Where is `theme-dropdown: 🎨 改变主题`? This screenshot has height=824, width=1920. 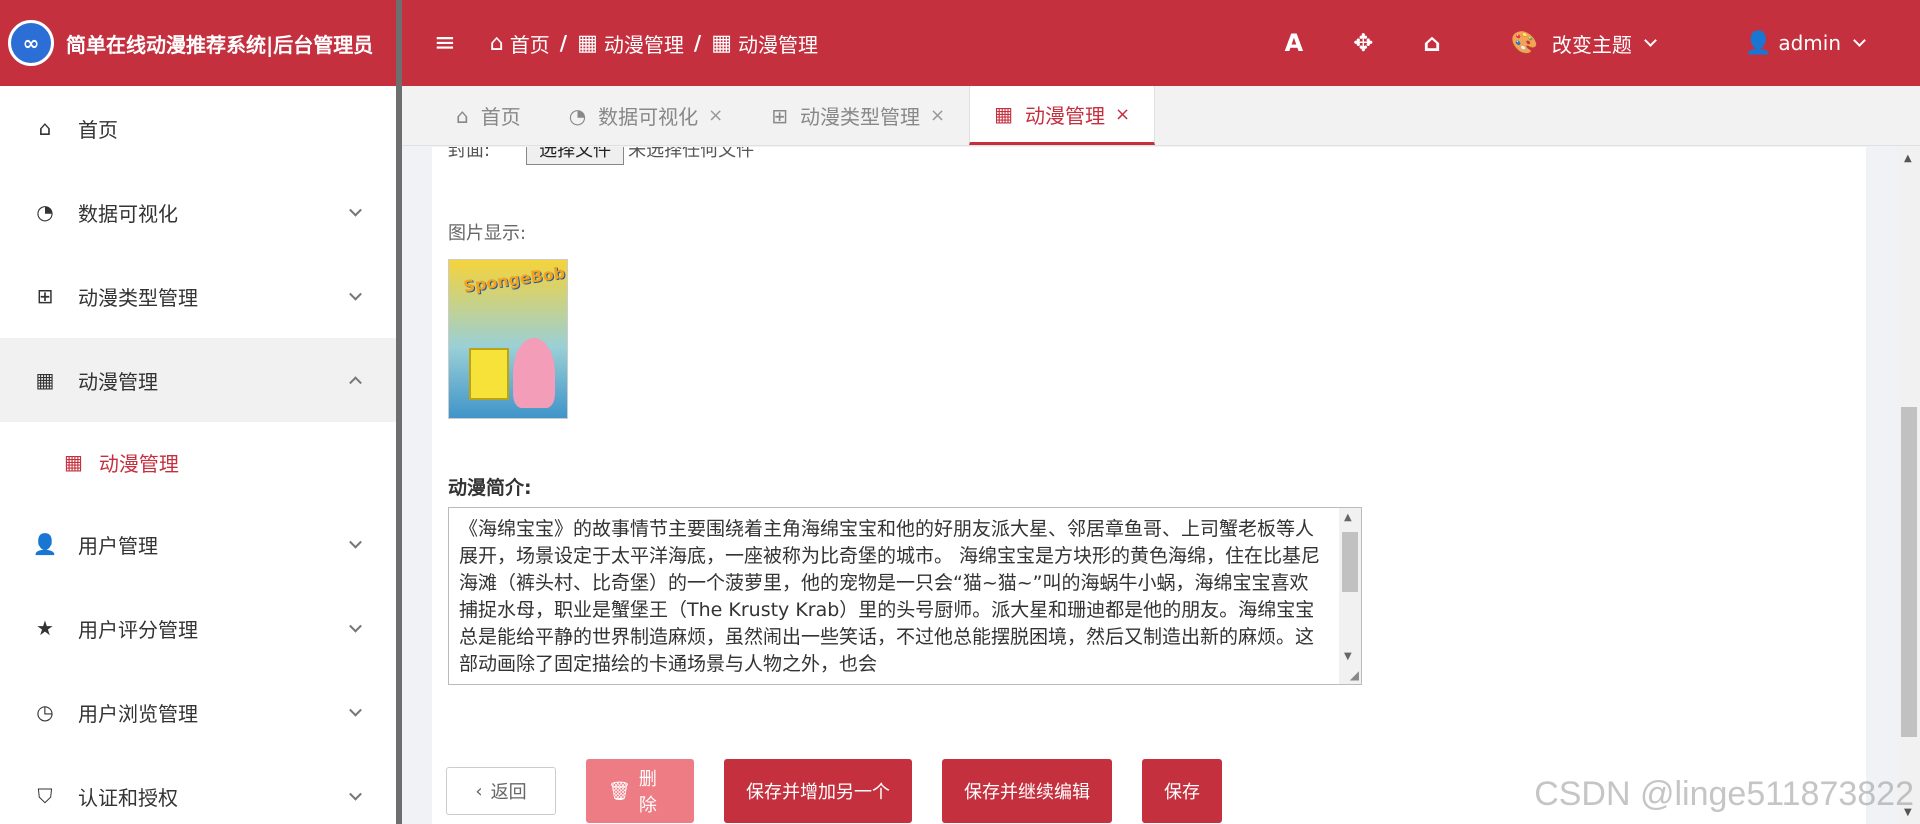
theme-dropdown: 🎨 改变主题 is located at coordinates (1583, 43).